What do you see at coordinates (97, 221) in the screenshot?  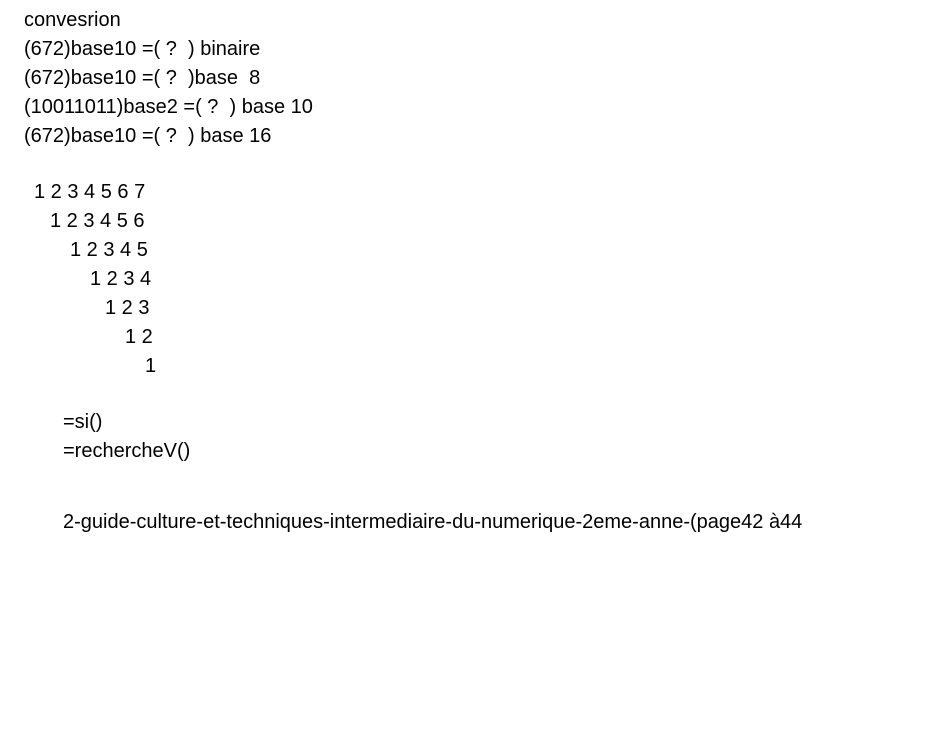 I see `triangle-row: 1 2 3 4 5 6` at bounding box center [97, 221].